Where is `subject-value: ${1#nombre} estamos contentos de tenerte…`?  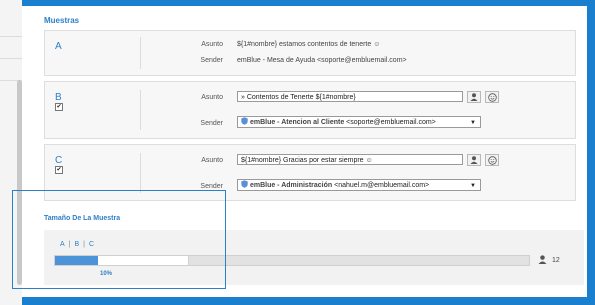
subject-value: ${1#nombre} estamos contentos de tenerte… is located at coordinates (309, 44).